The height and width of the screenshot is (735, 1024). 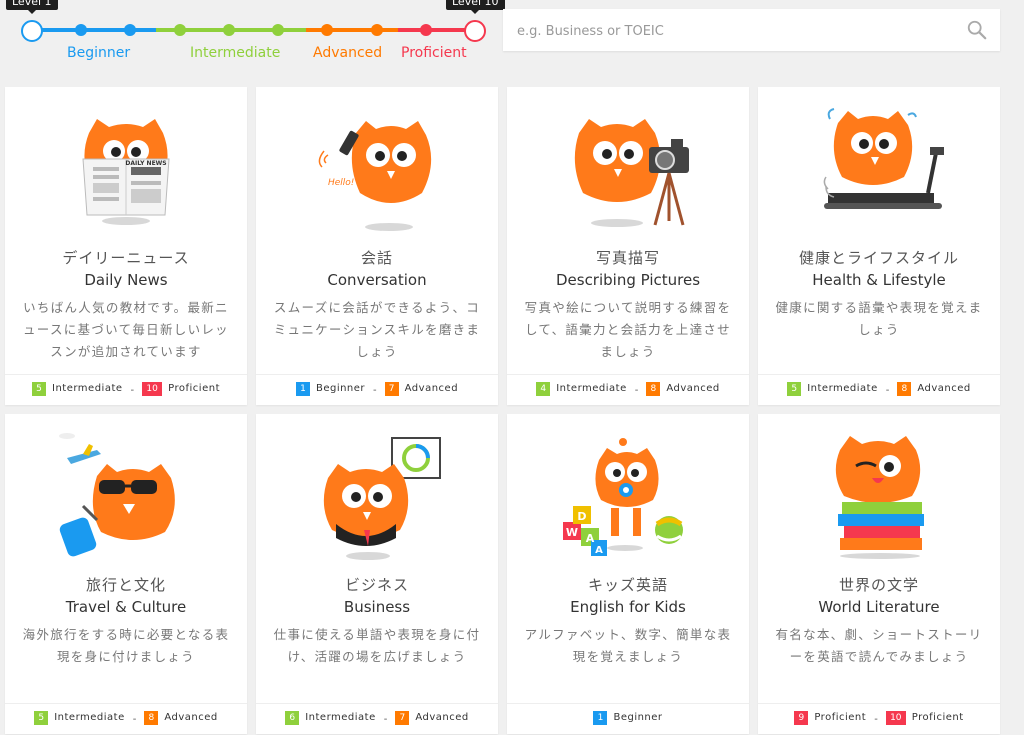 What do you see at coordinates (599, 550) in the screenshot?
I see `block-letter-a2: A` at bounding box center [599, 550].